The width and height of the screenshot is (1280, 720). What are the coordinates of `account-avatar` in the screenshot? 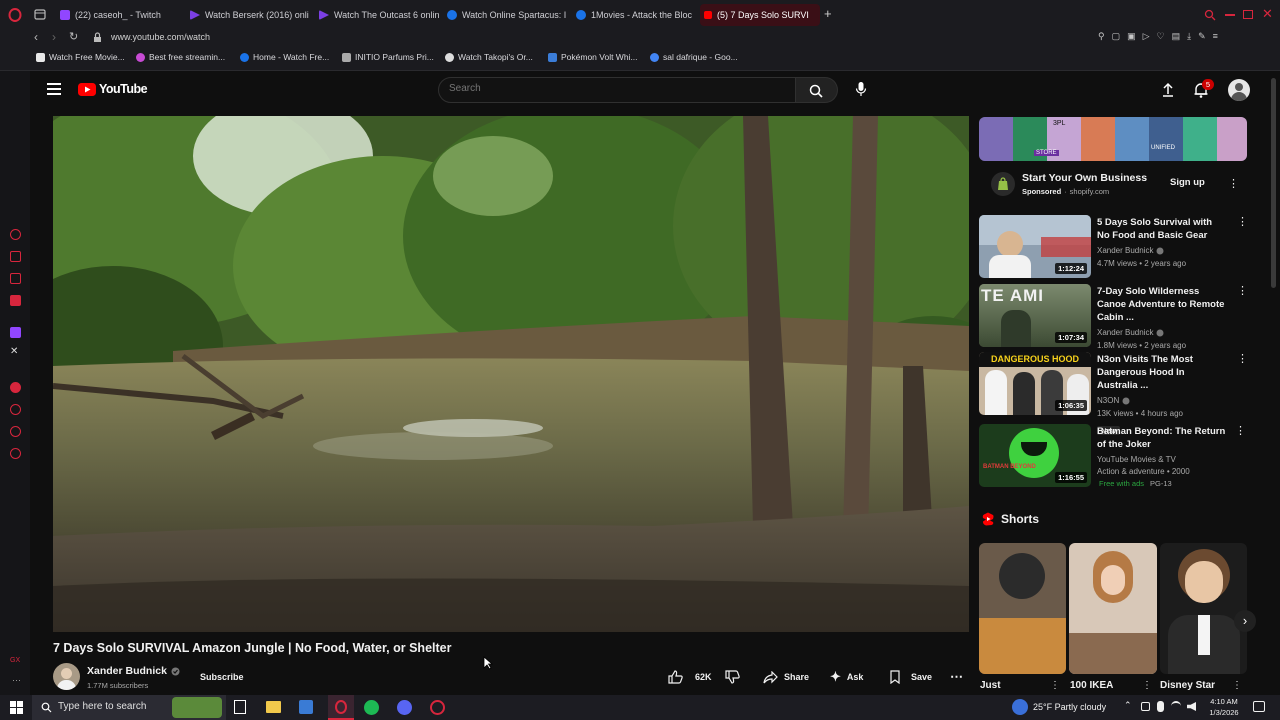 It's located at (1239, 90).